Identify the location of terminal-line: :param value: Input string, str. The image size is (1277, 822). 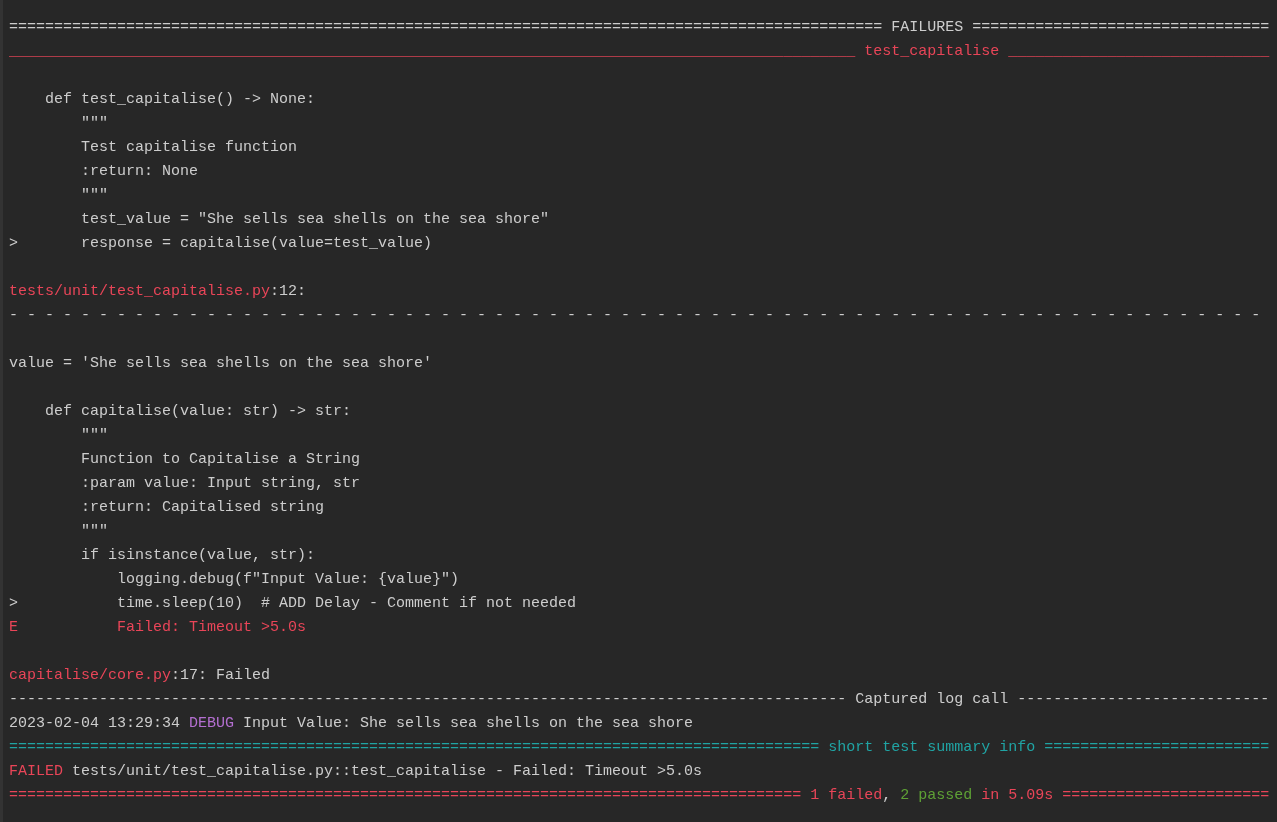
(220, 484).